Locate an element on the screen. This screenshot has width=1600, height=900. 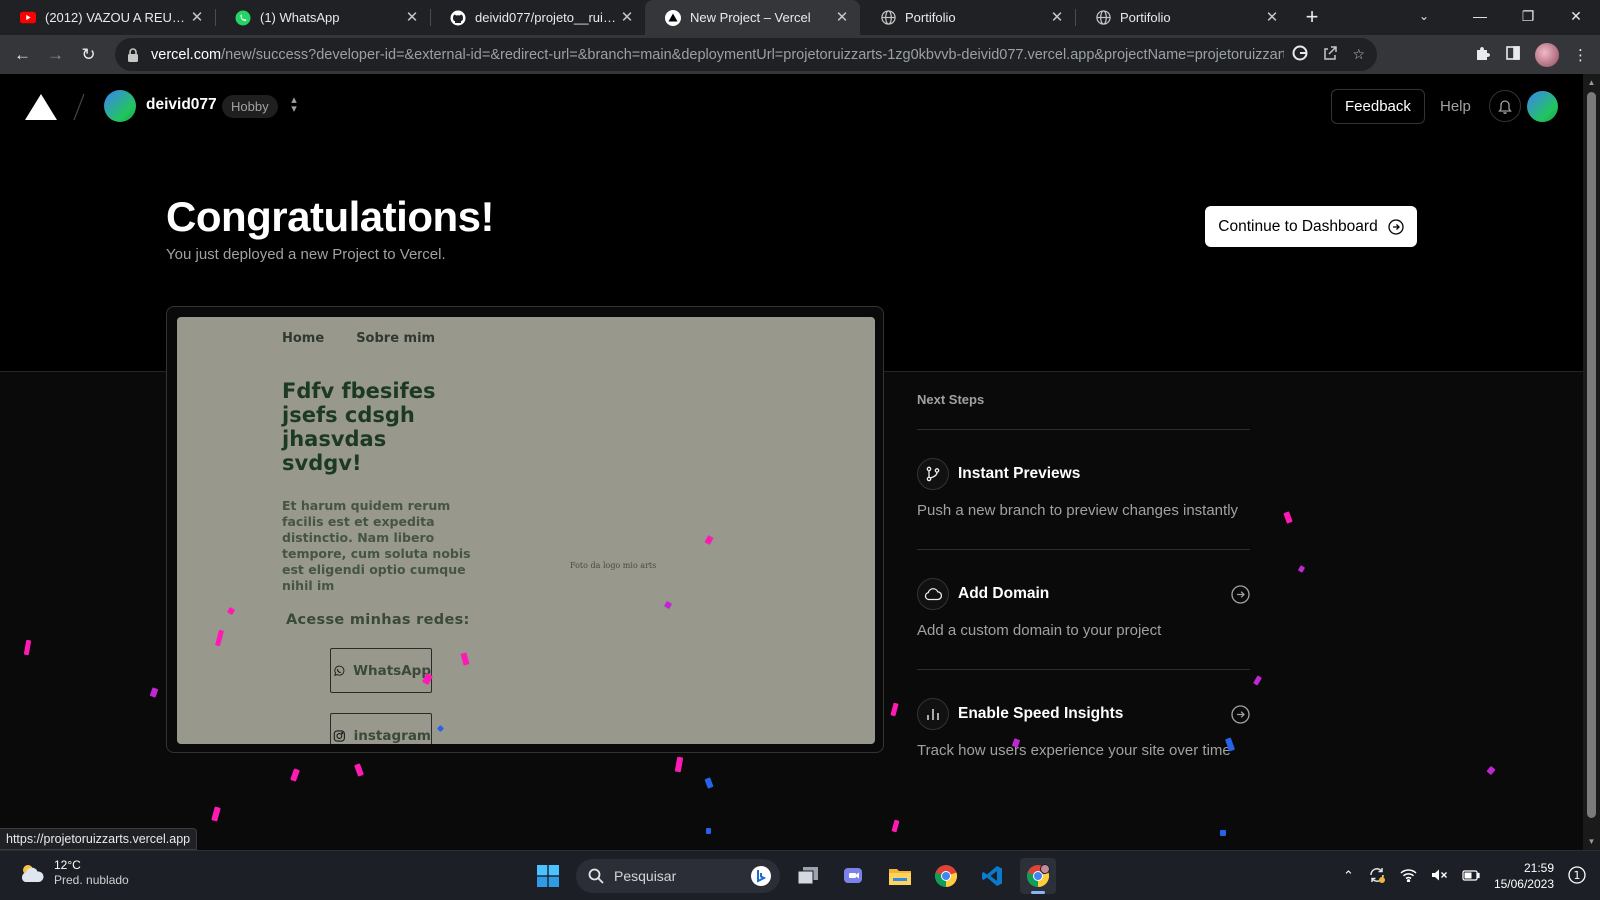
preview-instagram-button: instagram is located at coordinates (381, 728).